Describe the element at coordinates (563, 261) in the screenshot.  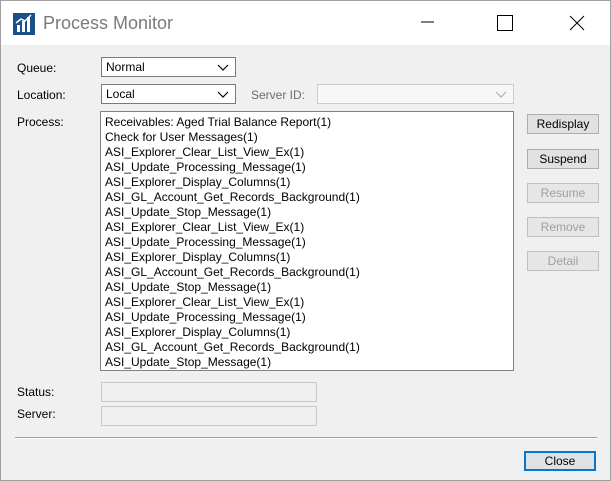
I see `detail-button: Detail` at that location.